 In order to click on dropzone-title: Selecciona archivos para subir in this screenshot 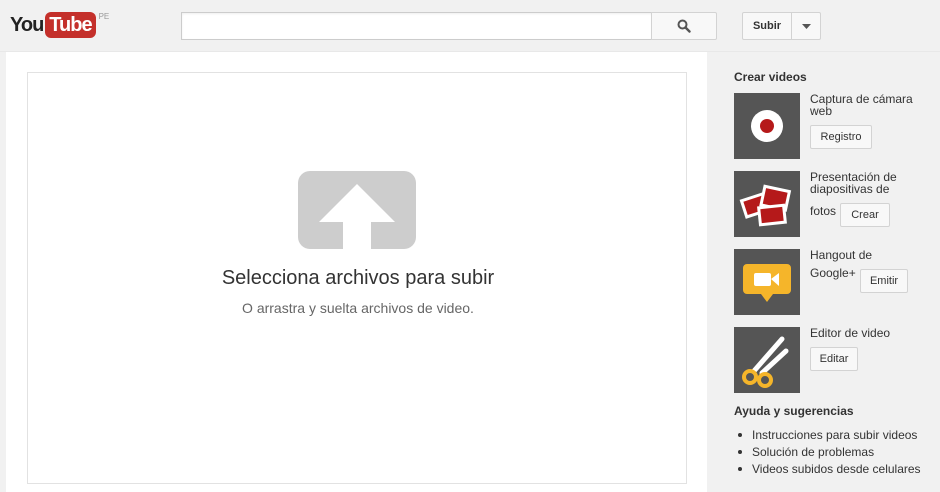, I will do `click(358, 278)`.